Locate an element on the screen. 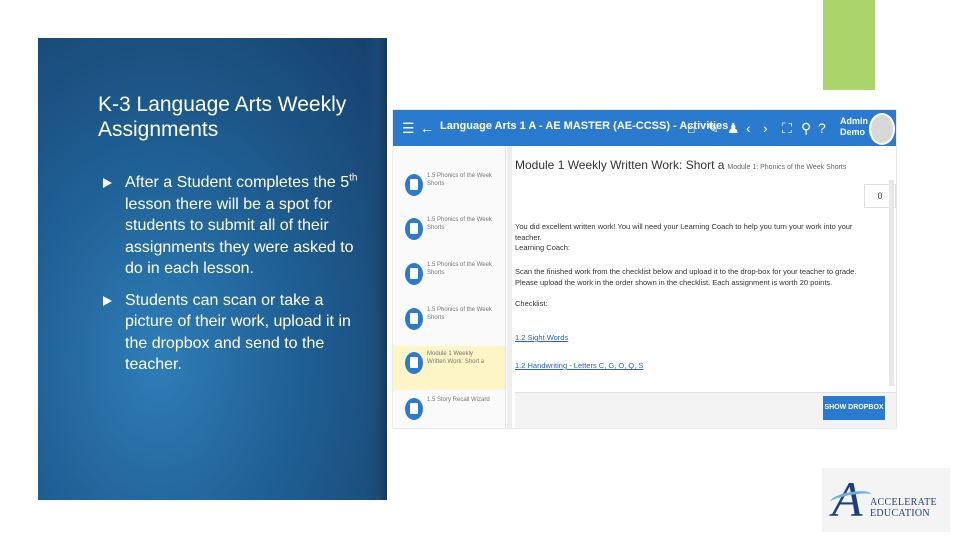 The height and width of the screenshot is (540, 960). sidebar-scrollbar is located at coordinates (509, 287).